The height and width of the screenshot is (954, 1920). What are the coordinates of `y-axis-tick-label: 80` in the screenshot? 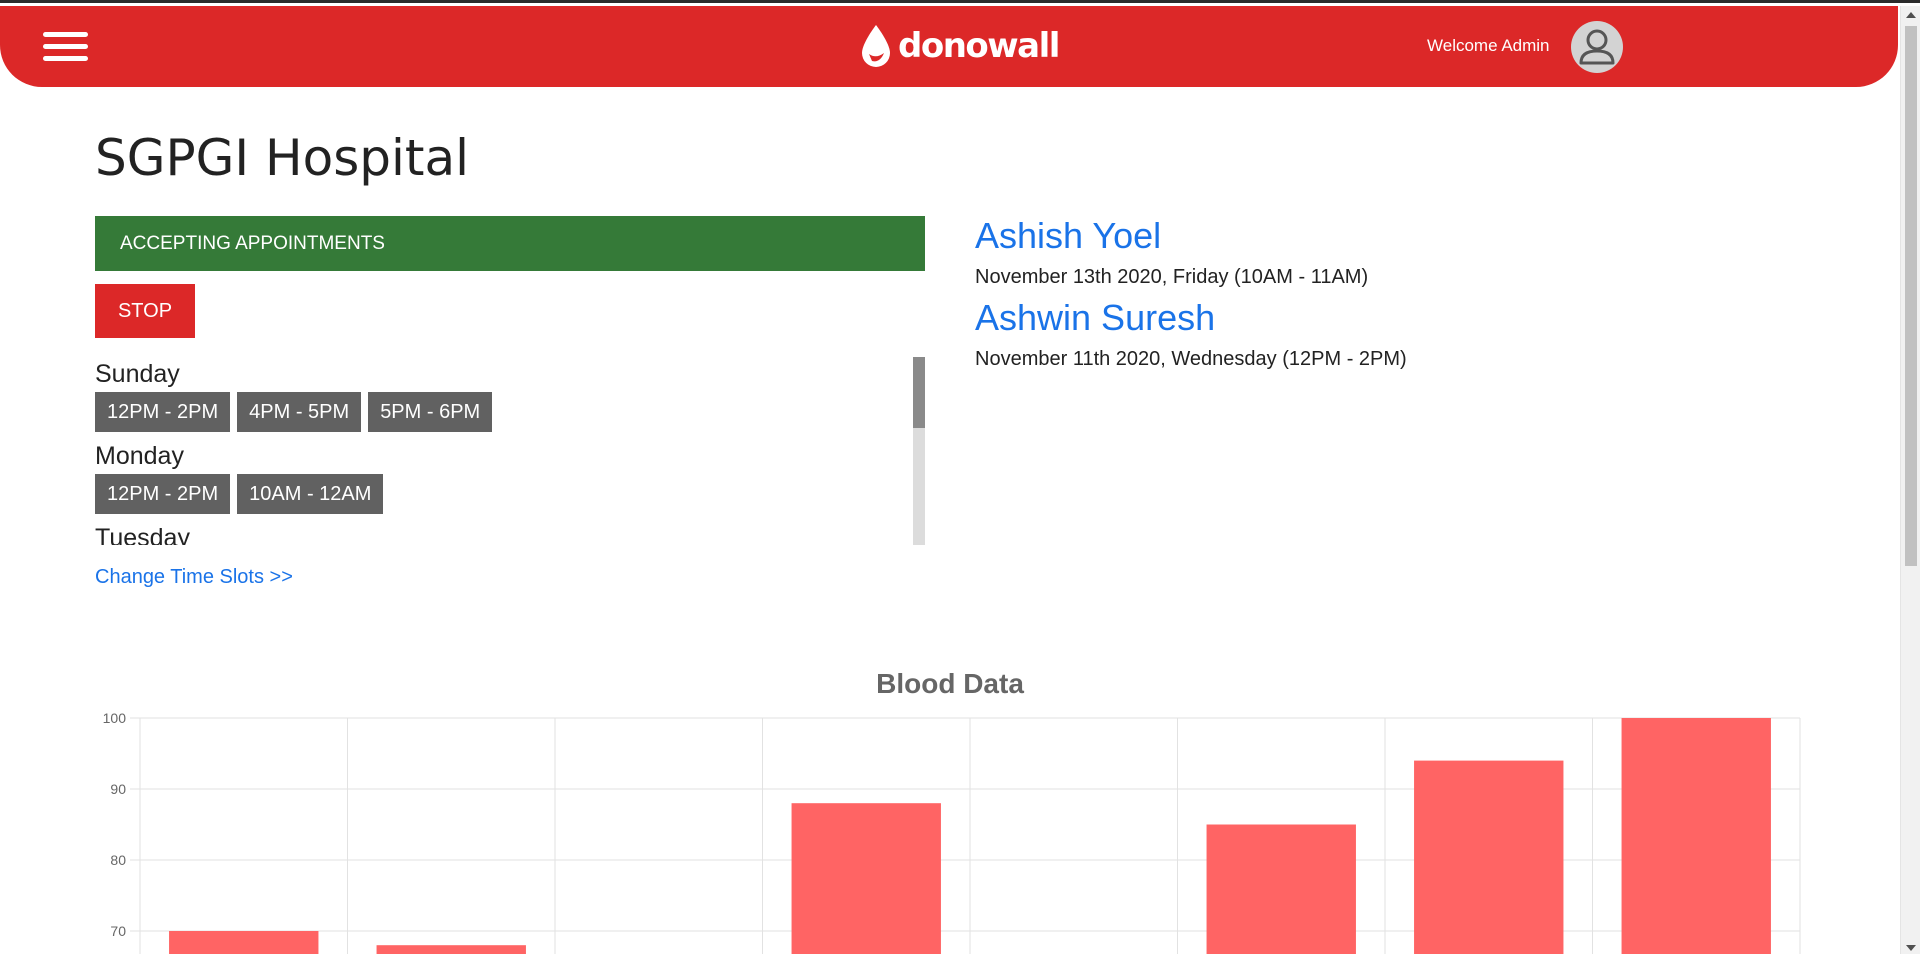 It's located at (118, 860).